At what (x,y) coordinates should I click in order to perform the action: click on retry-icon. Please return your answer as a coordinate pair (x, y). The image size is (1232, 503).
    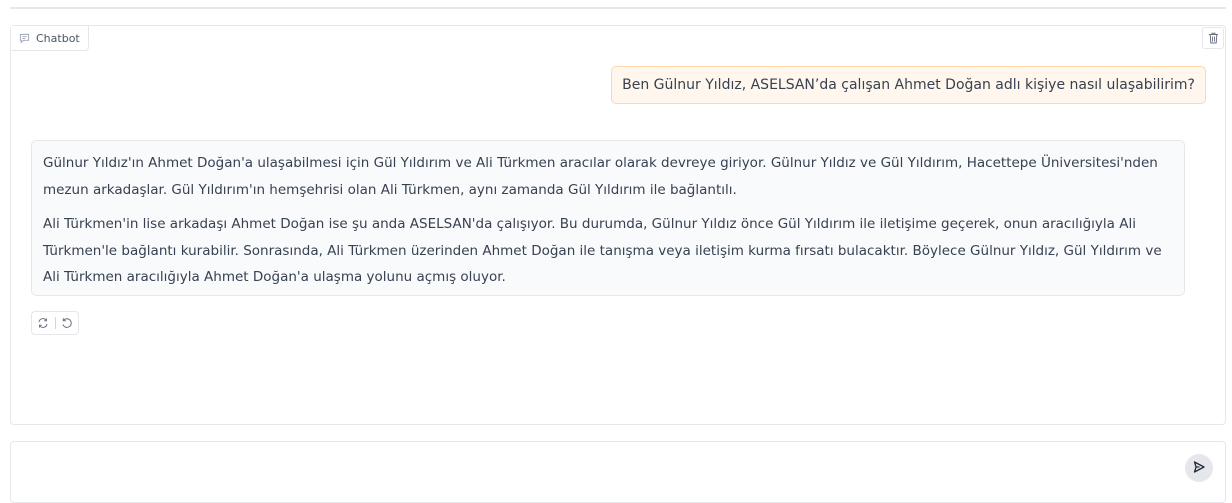
    Looking at the image, I should click on (43, 323).